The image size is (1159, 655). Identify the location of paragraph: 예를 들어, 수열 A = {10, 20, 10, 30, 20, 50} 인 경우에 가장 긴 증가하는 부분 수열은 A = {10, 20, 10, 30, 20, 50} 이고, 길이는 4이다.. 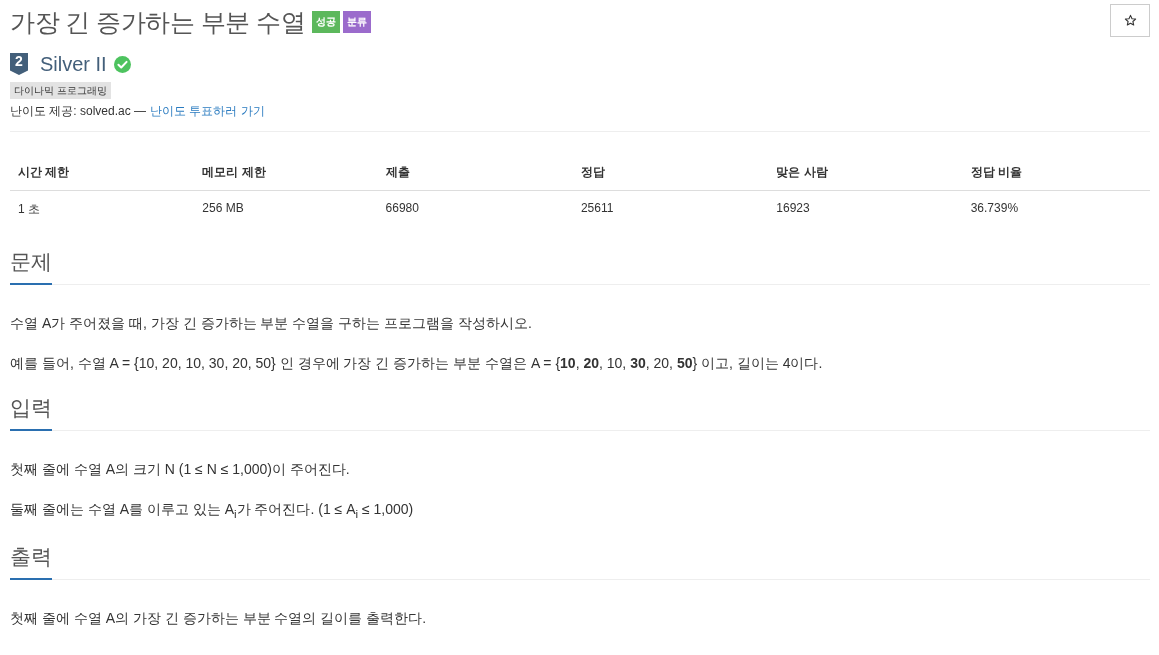
(417, 364).